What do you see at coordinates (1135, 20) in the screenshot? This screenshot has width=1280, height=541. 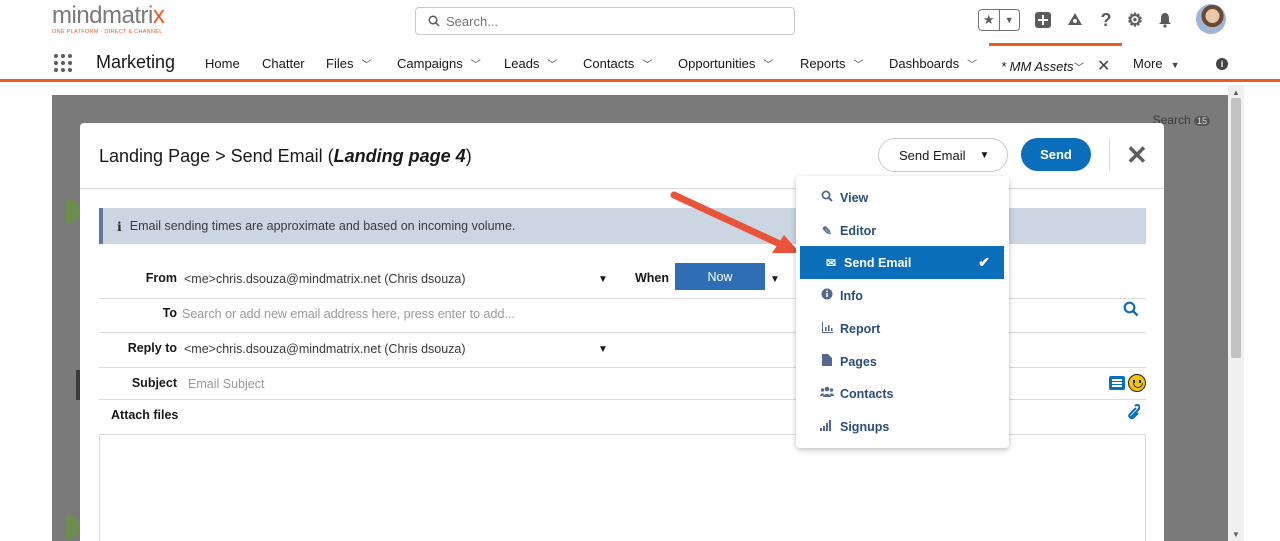 I see `gear-icon: ⚙` at bounding box center [1135, 20].